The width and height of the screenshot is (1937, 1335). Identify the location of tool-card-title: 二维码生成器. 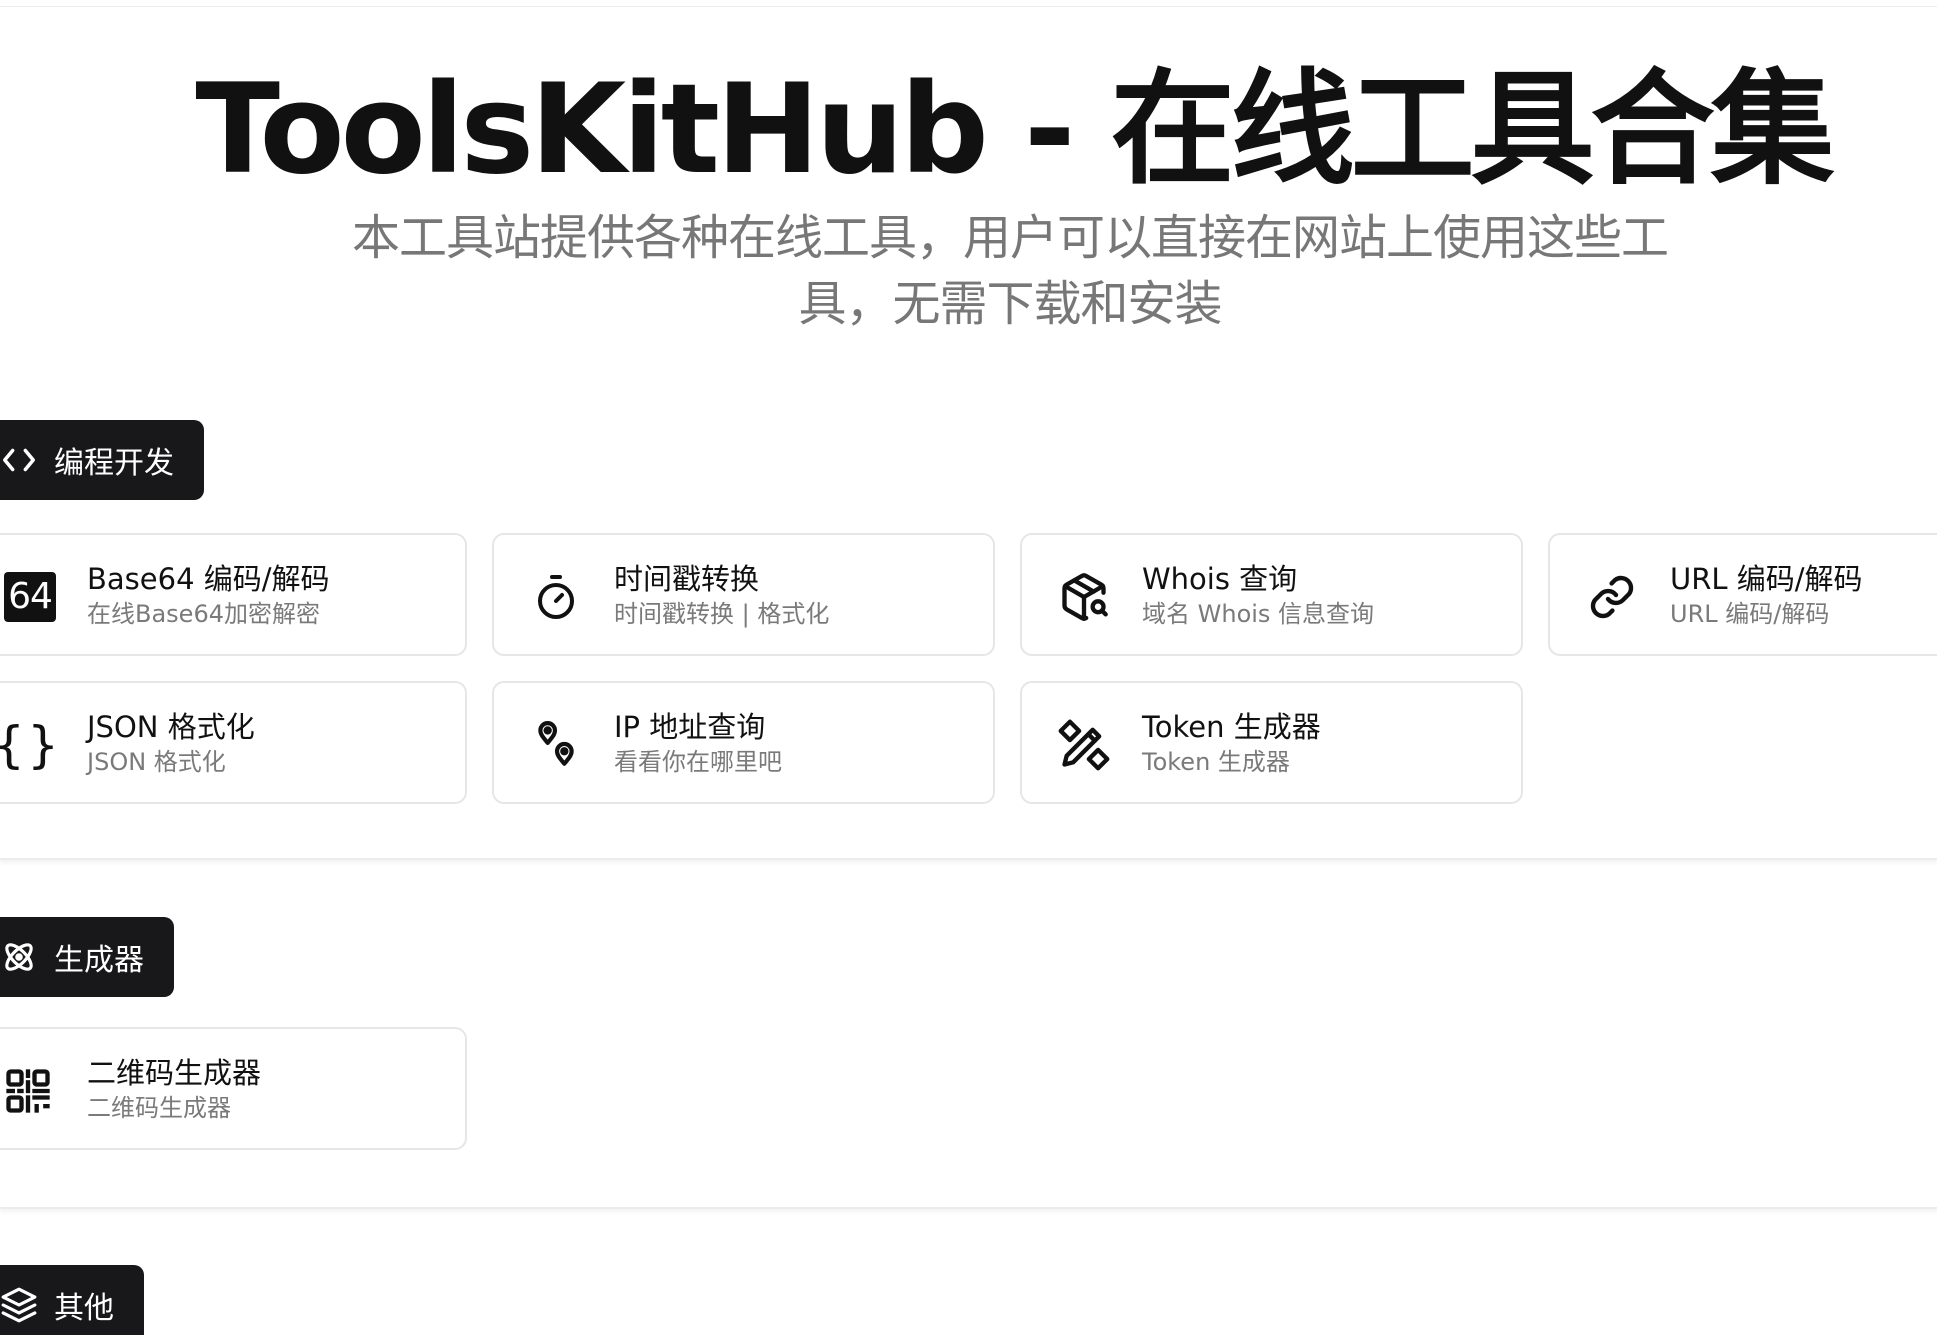
(174, 1073).